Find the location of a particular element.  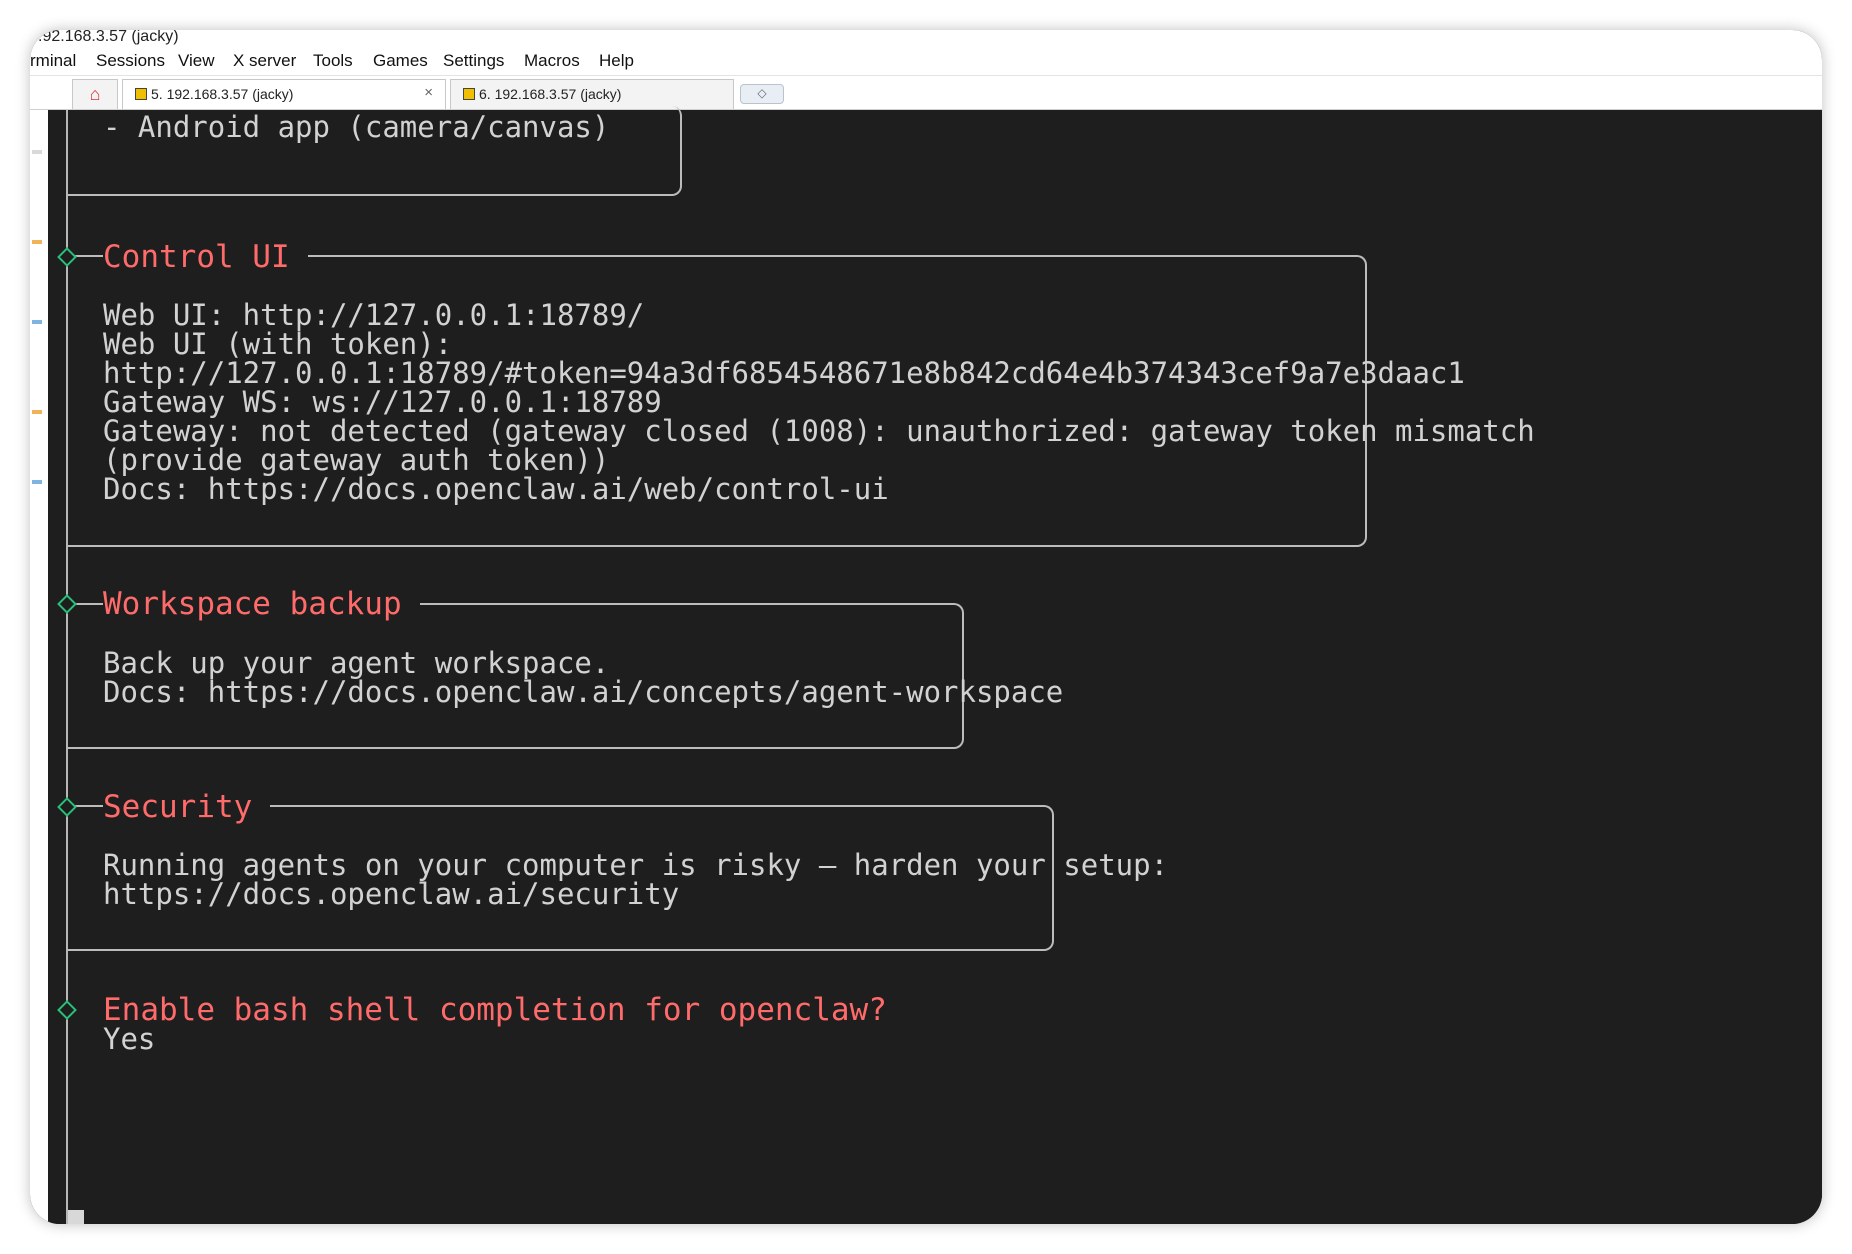

plus-icon: ◇ is located at coordinates (762, 93).